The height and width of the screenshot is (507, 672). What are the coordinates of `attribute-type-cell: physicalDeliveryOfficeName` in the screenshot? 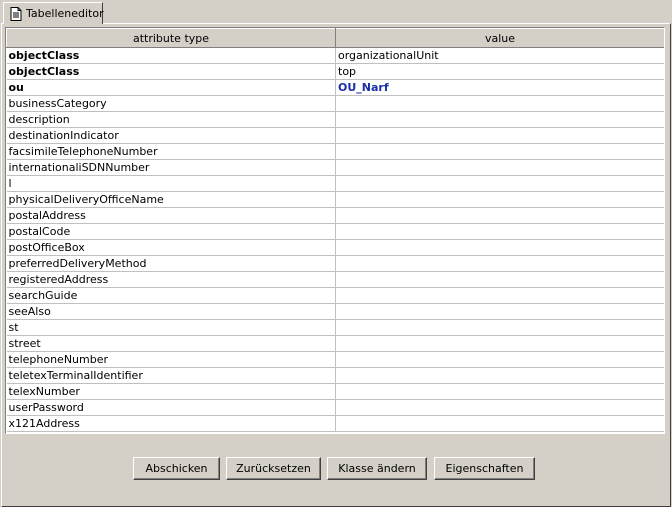 It's located at (171, 199).